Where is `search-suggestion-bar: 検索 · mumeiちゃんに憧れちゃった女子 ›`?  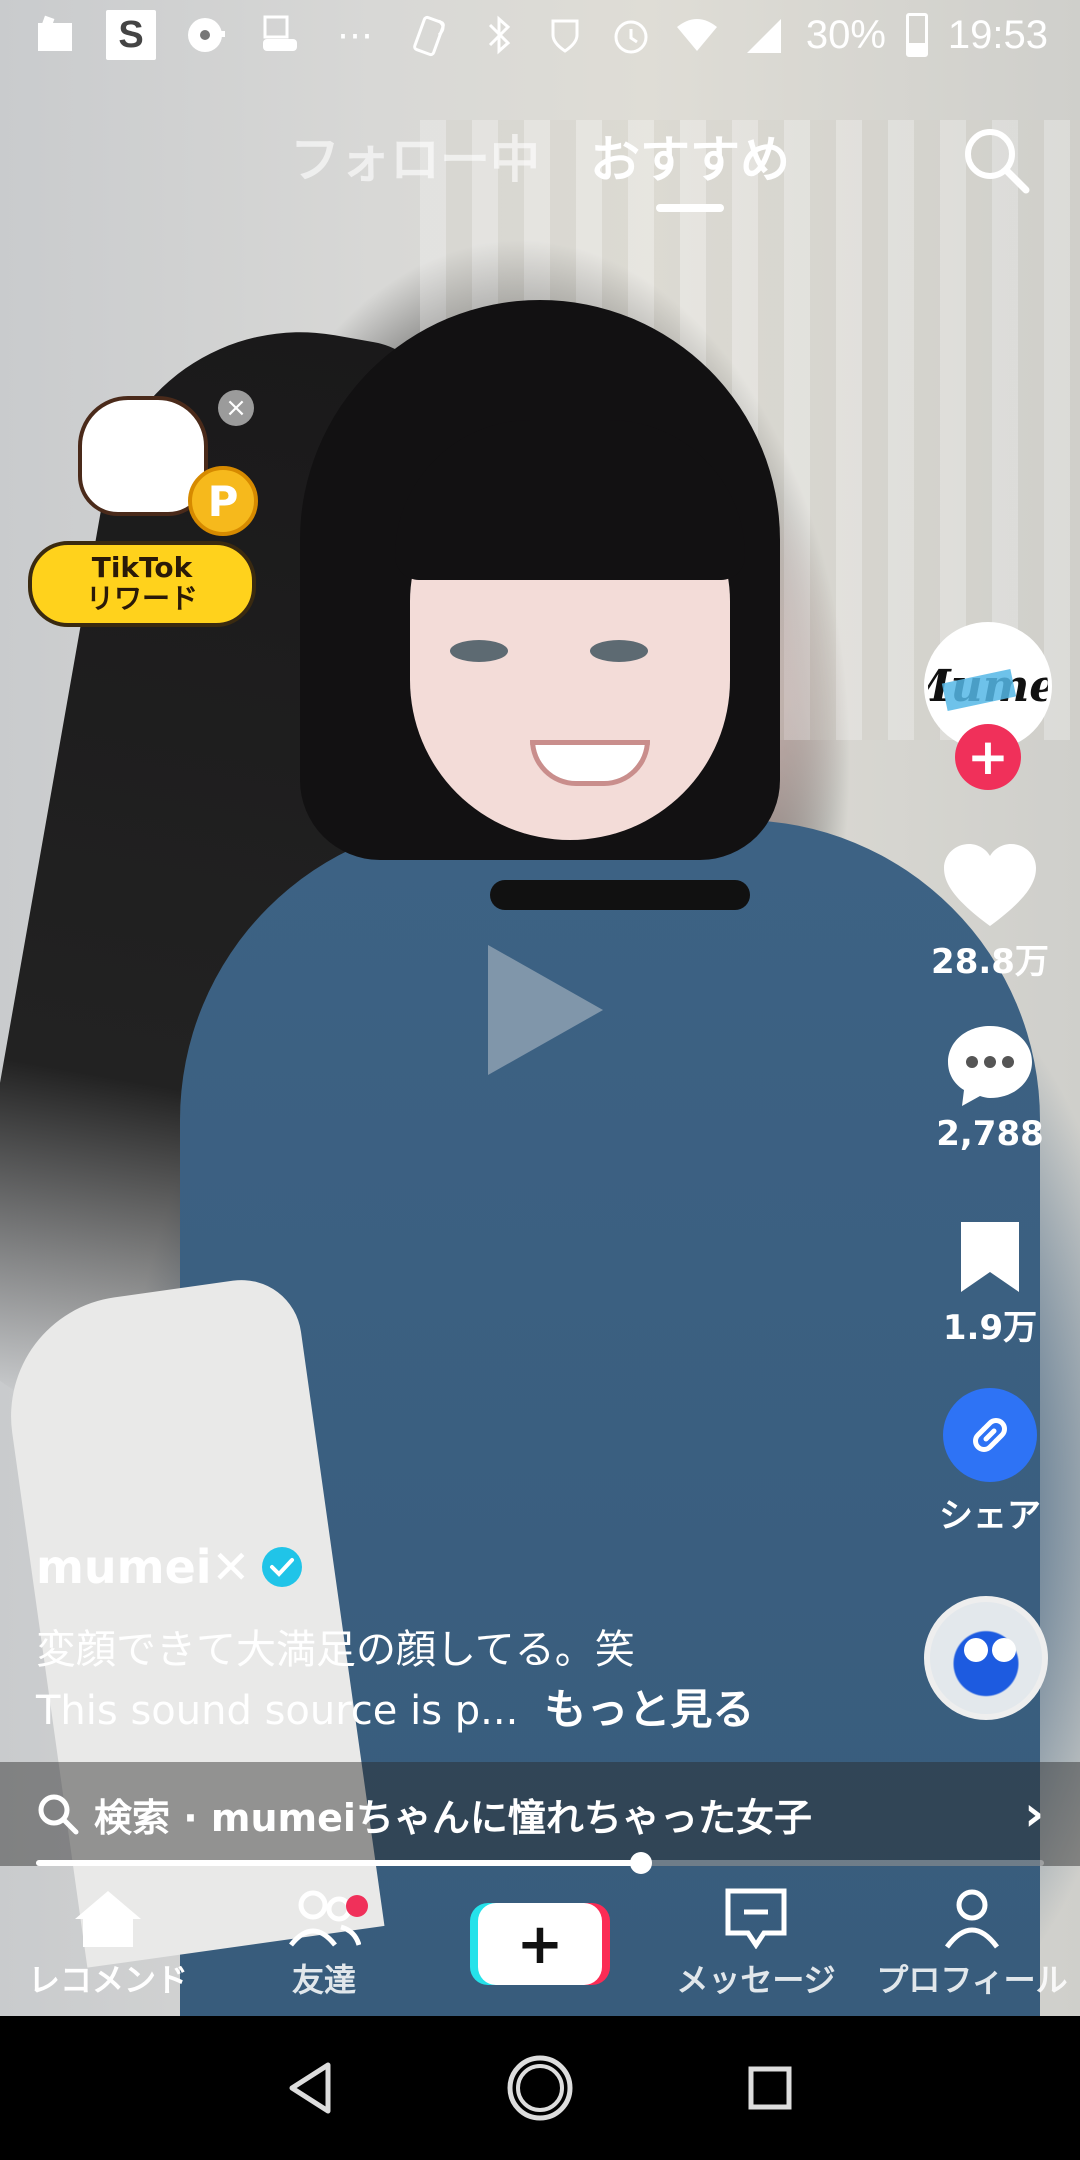
search-suggestion-bar: 検索 · mumeiちゃんに憧れちゃった女子 › is located at coordinates (540, 1814).